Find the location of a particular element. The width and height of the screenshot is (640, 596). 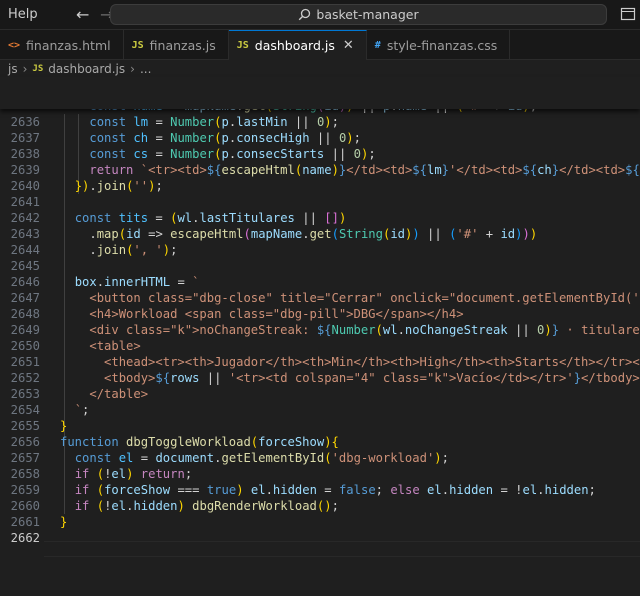

code-text: box.innerHTML = ` is located at coordinates (137, 282).